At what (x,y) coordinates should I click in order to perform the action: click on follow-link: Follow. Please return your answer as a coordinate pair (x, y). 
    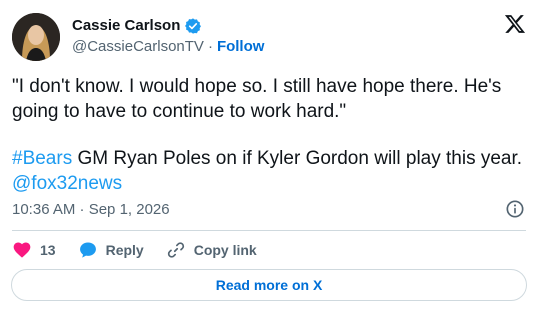
    Looking at the image, I should click on (241, 47).